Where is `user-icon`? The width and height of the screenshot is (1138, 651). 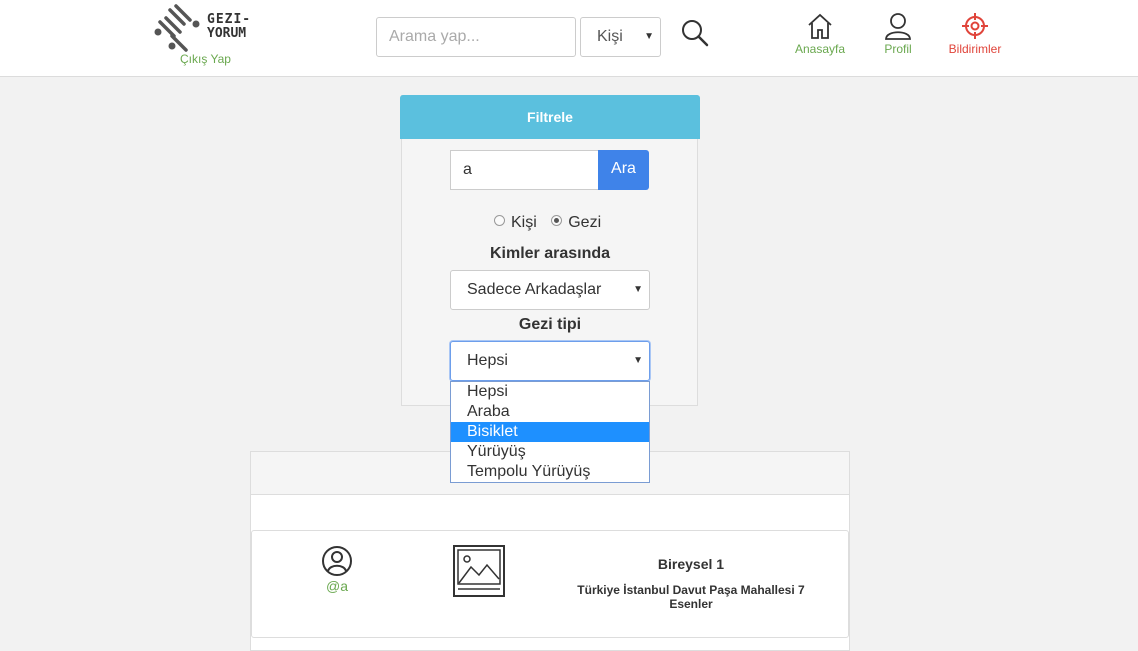 user-icon is located at coordinates (898, 26).